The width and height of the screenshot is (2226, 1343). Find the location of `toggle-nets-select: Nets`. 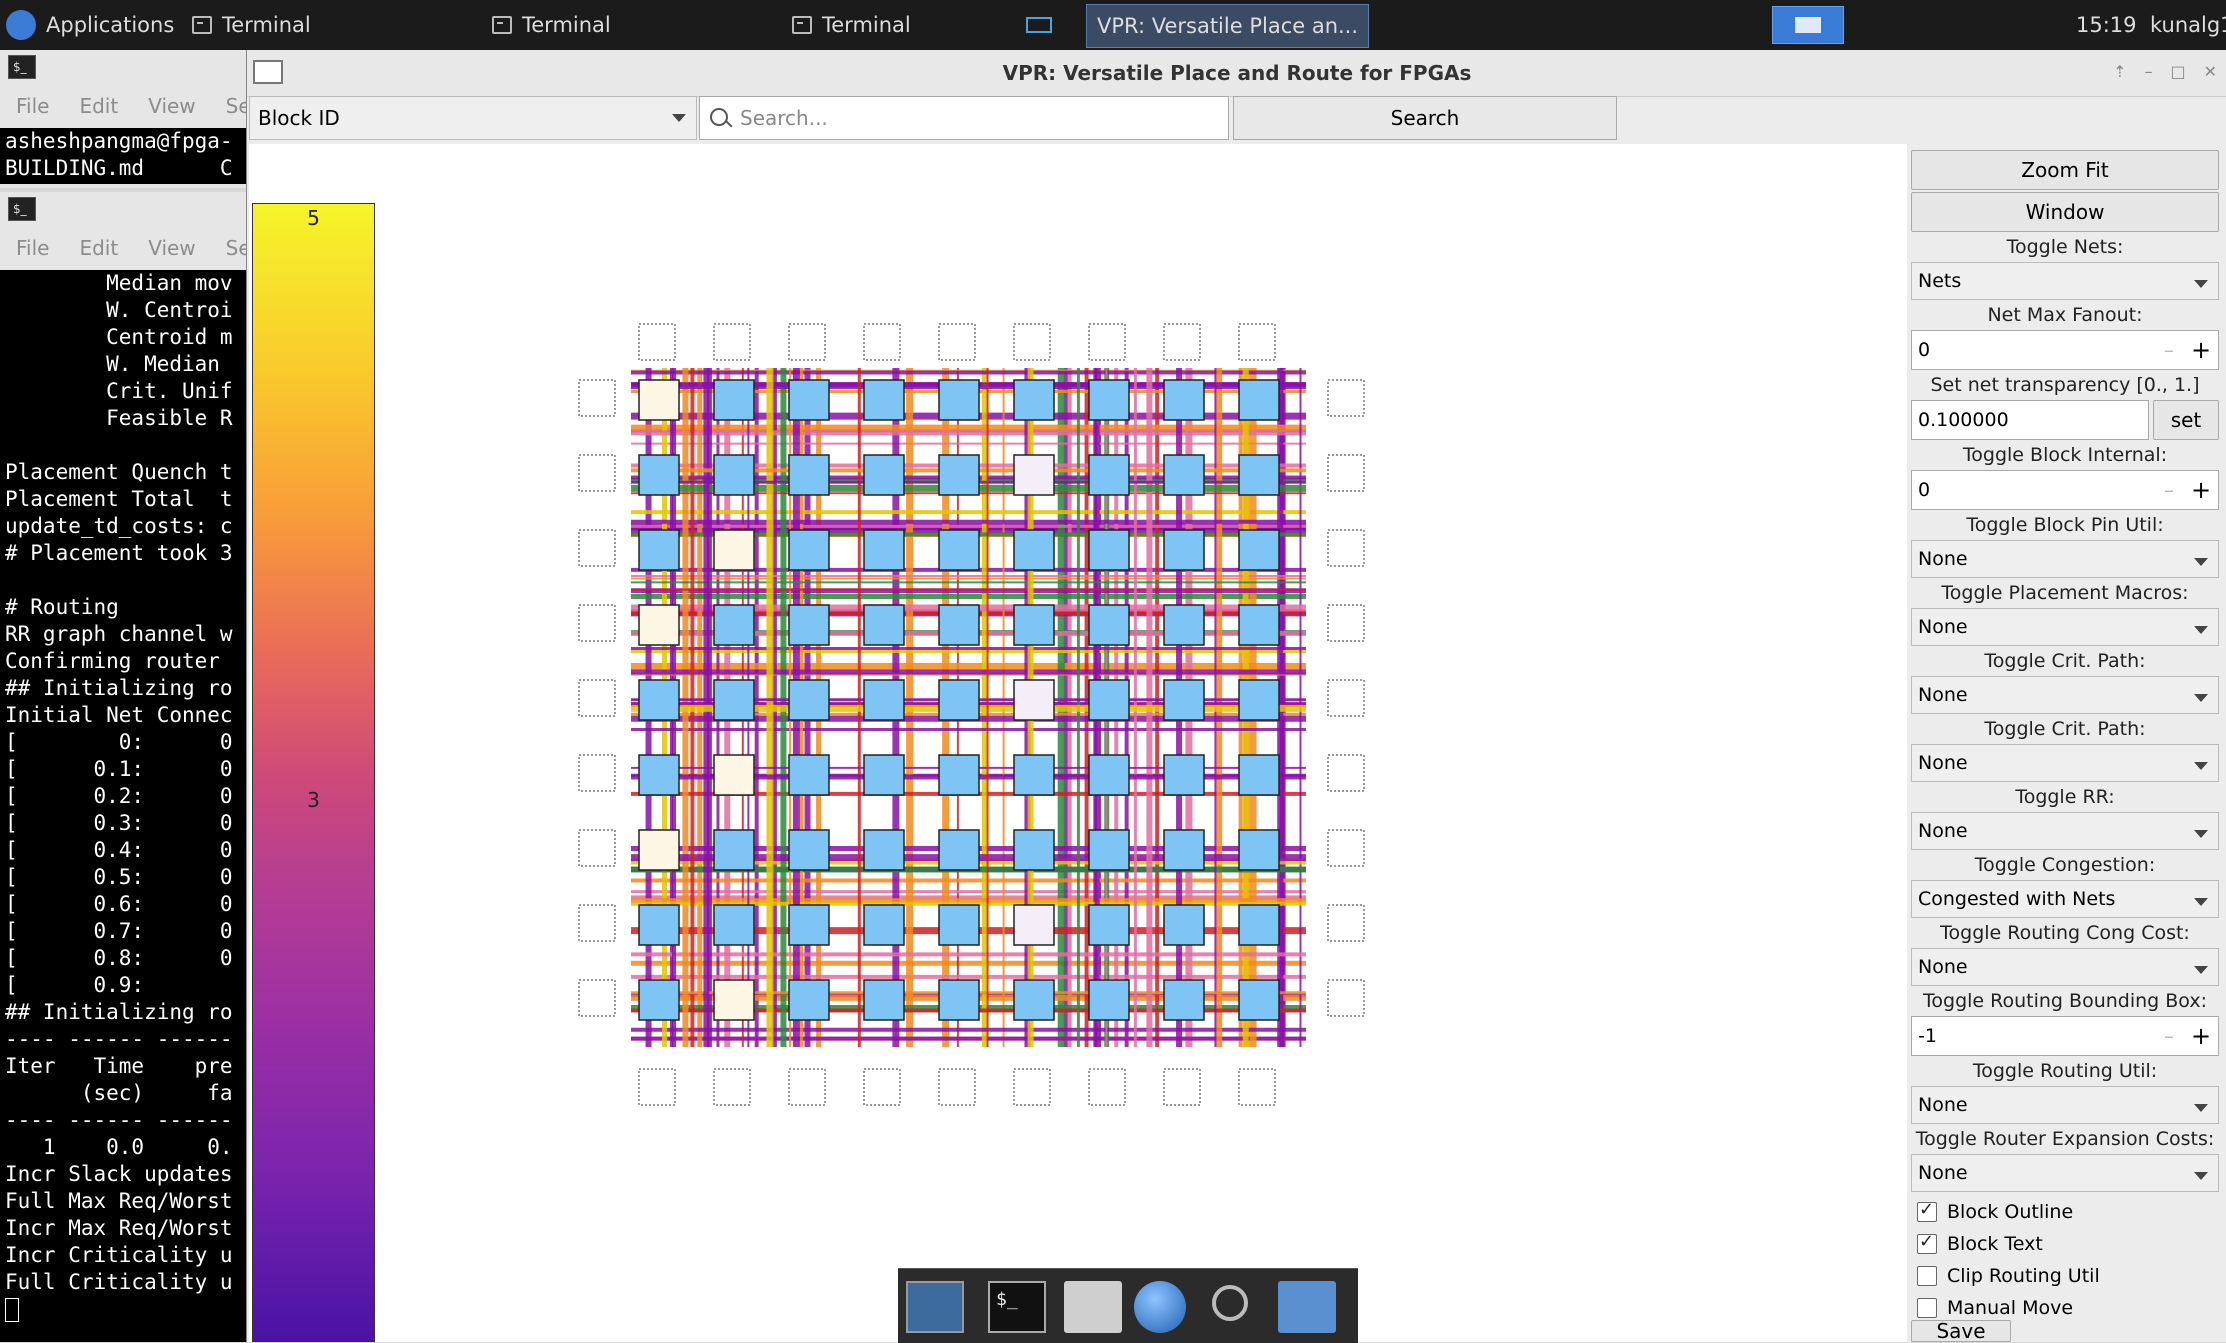

toggle-nets-select: Nets is located at coordinates (2065, 281).